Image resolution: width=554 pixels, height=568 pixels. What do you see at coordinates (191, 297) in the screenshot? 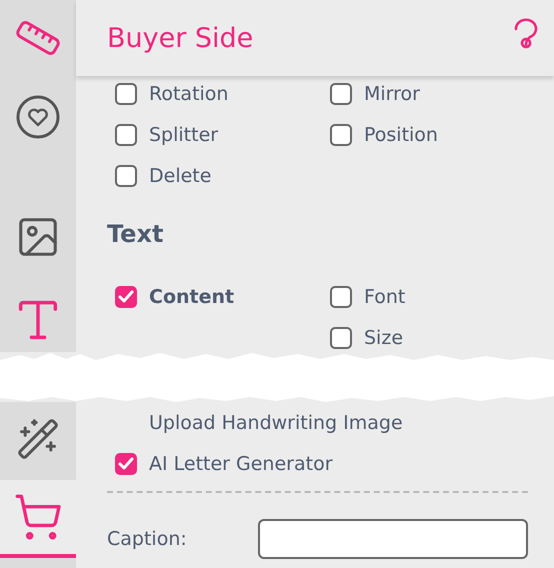
I see `option-label: Content` at bounding box center [191, 297].